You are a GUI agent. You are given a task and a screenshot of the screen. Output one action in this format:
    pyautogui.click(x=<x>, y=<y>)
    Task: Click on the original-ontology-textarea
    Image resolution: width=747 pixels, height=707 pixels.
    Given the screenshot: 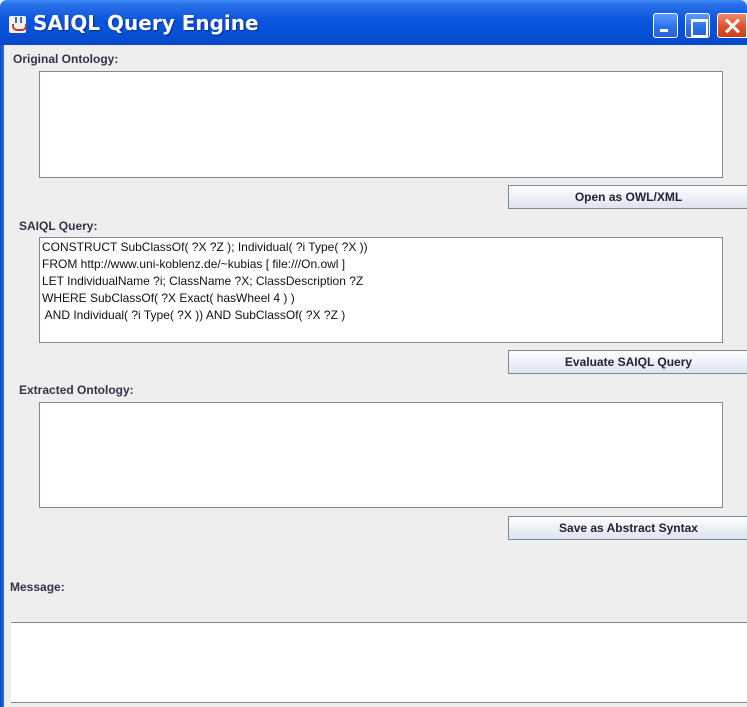 What is the action you would take?
    pyautogui.click(x=381, y=124)
    